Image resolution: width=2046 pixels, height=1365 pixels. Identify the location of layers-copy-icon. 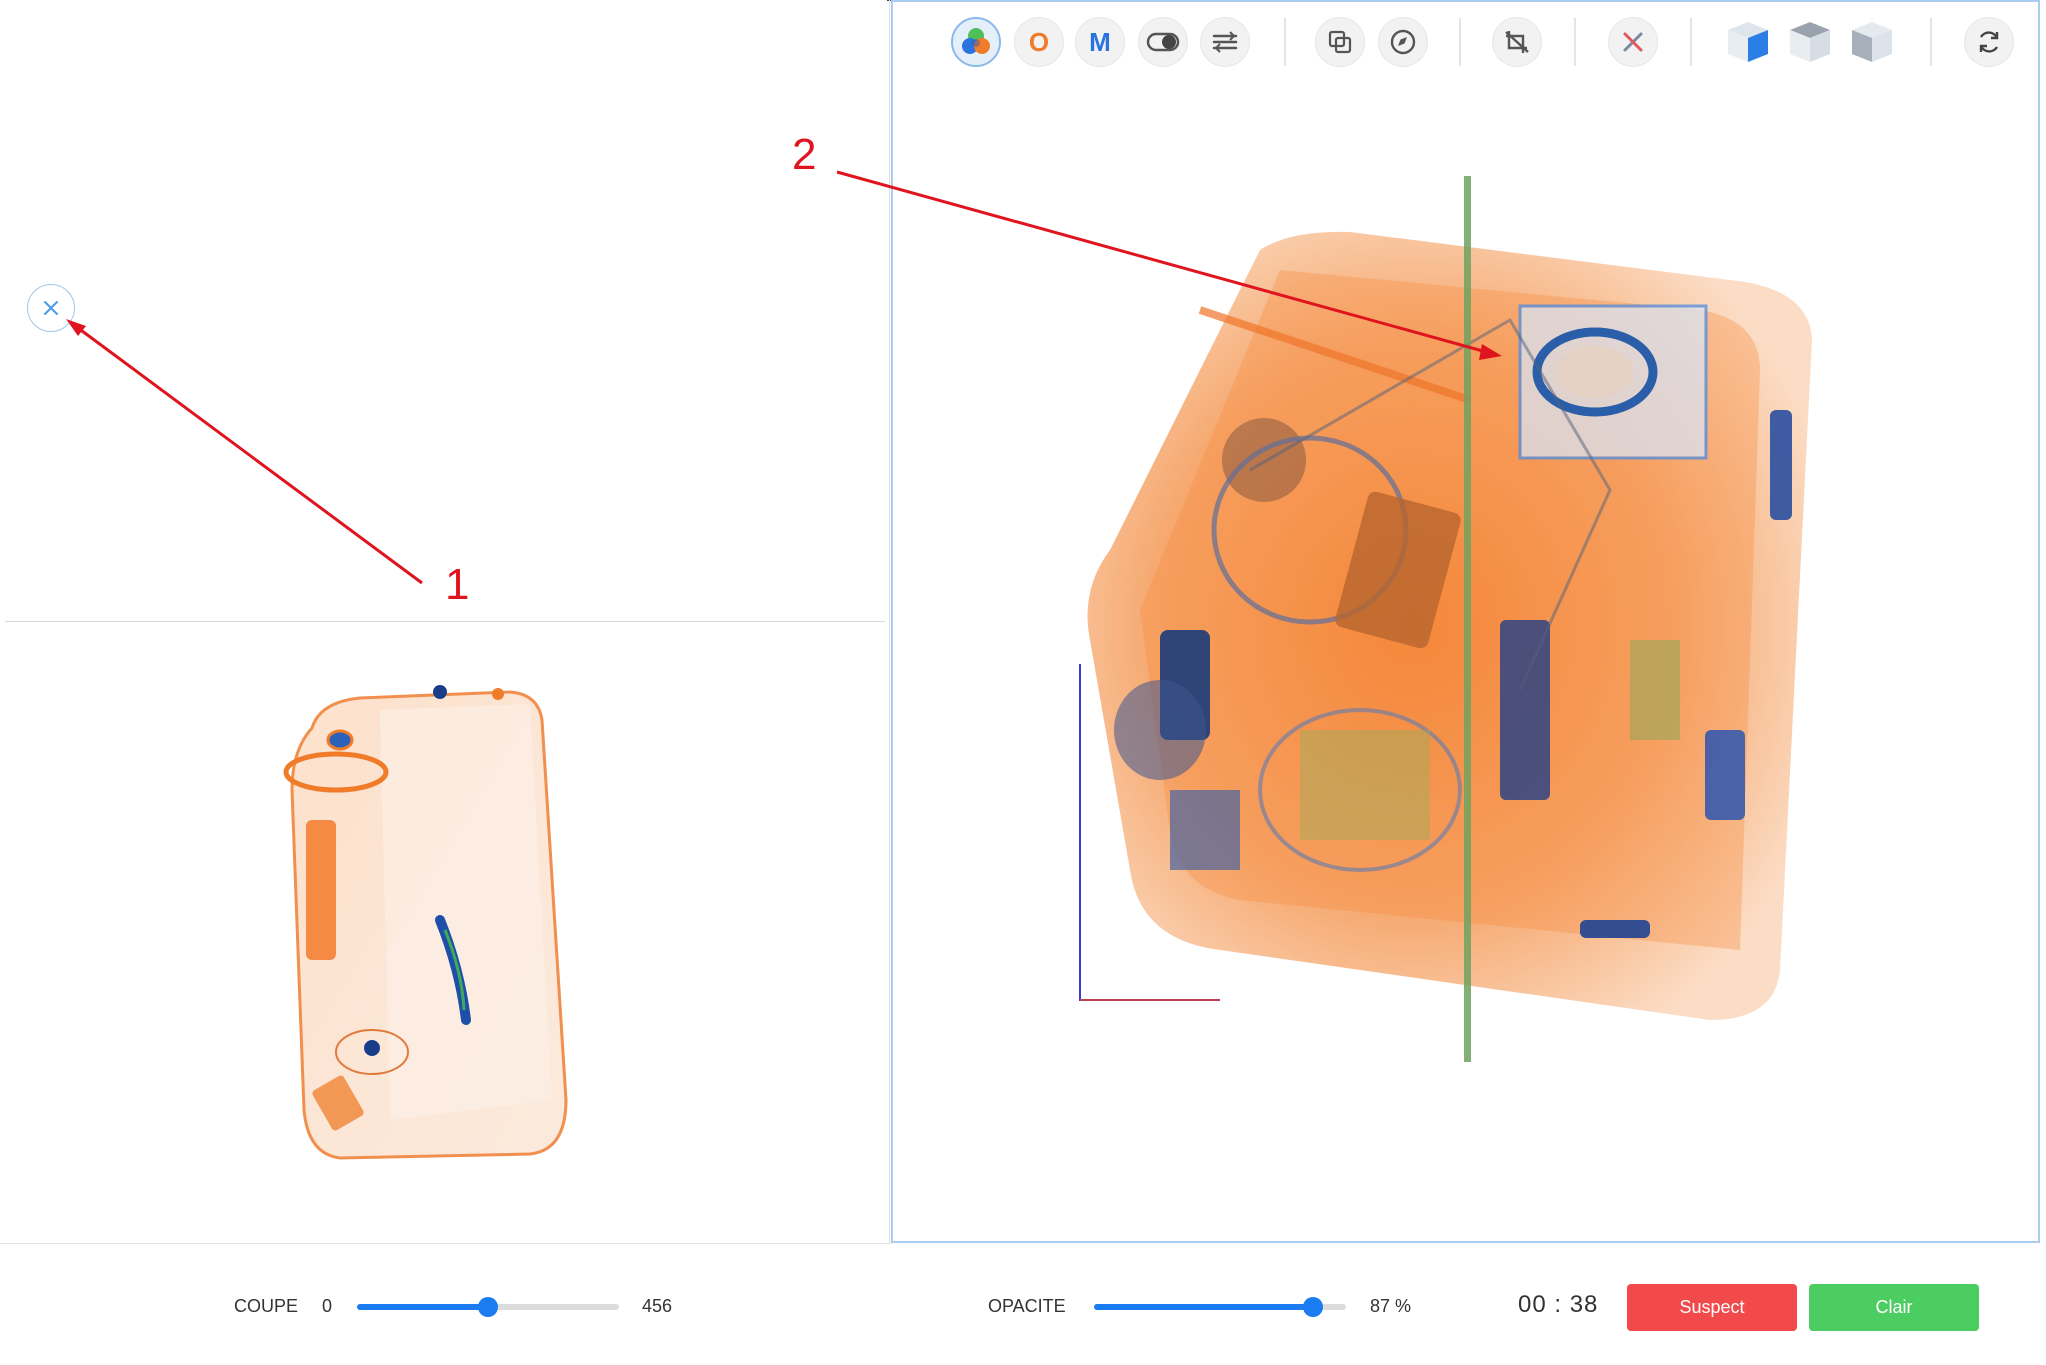
(1340, 42).